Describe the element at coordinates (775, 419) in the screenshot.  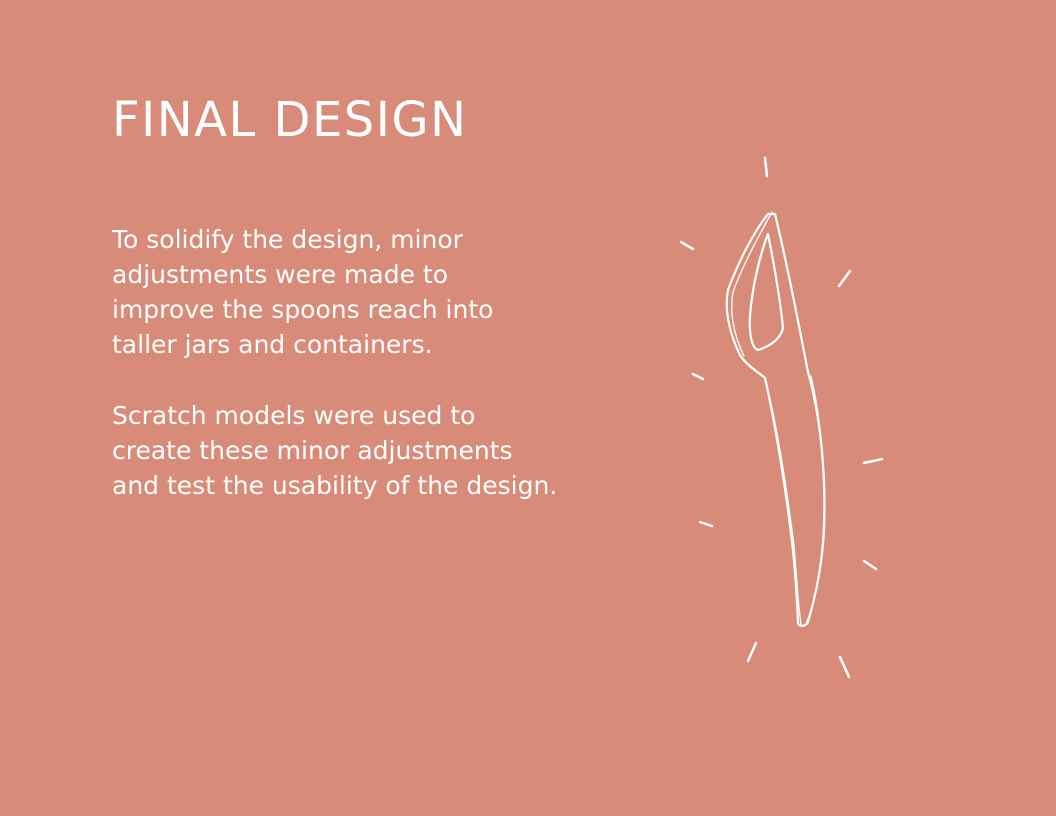
I see `spoon-outline` at that location.